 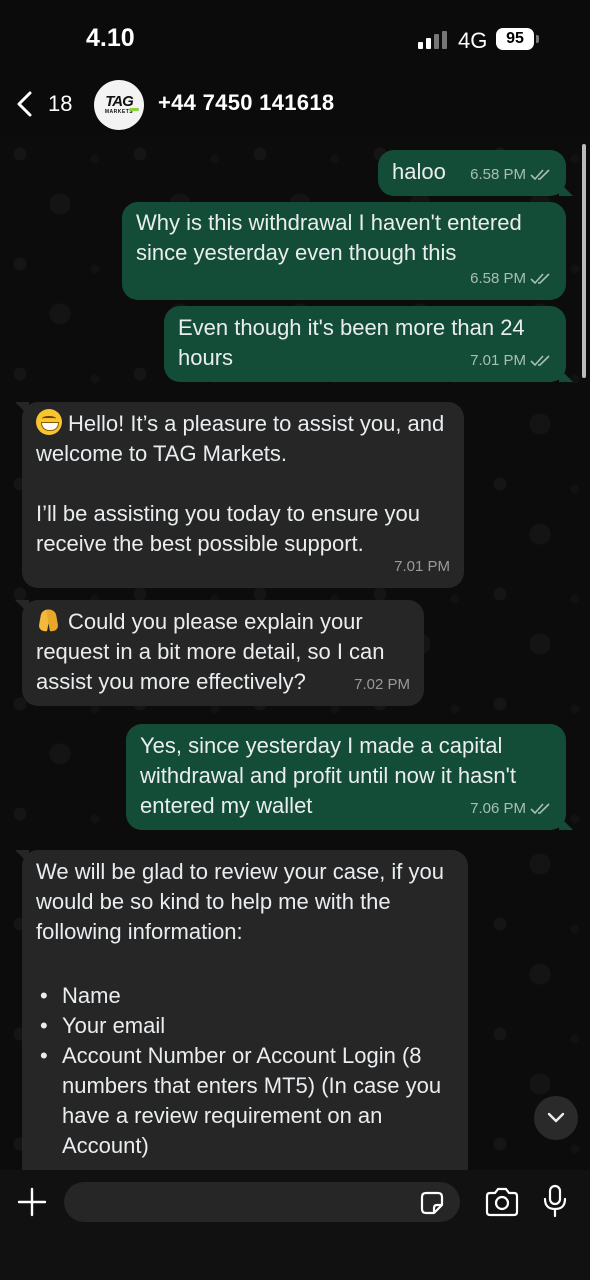 I want to click on avatar: TAG MARKETS, so click(x=119, y=105).